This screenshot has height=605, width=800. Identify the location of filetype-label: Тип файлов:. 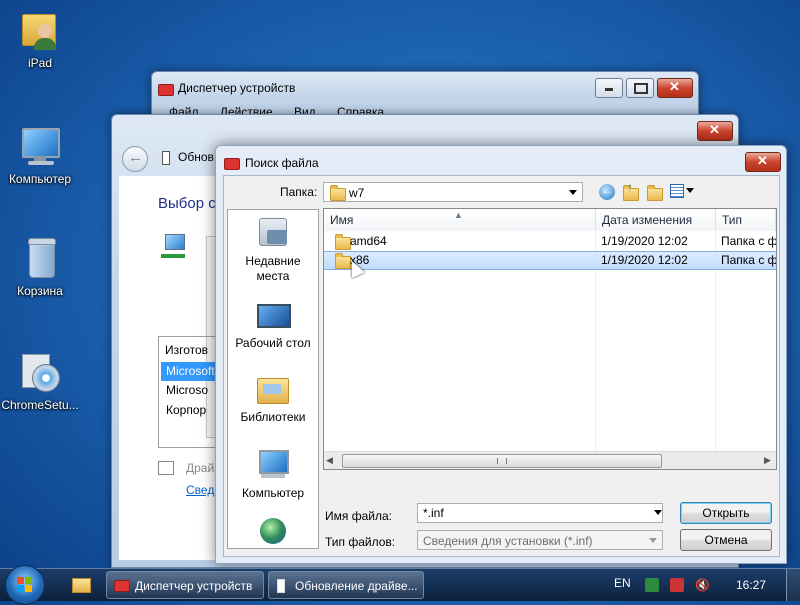
(360, 542).